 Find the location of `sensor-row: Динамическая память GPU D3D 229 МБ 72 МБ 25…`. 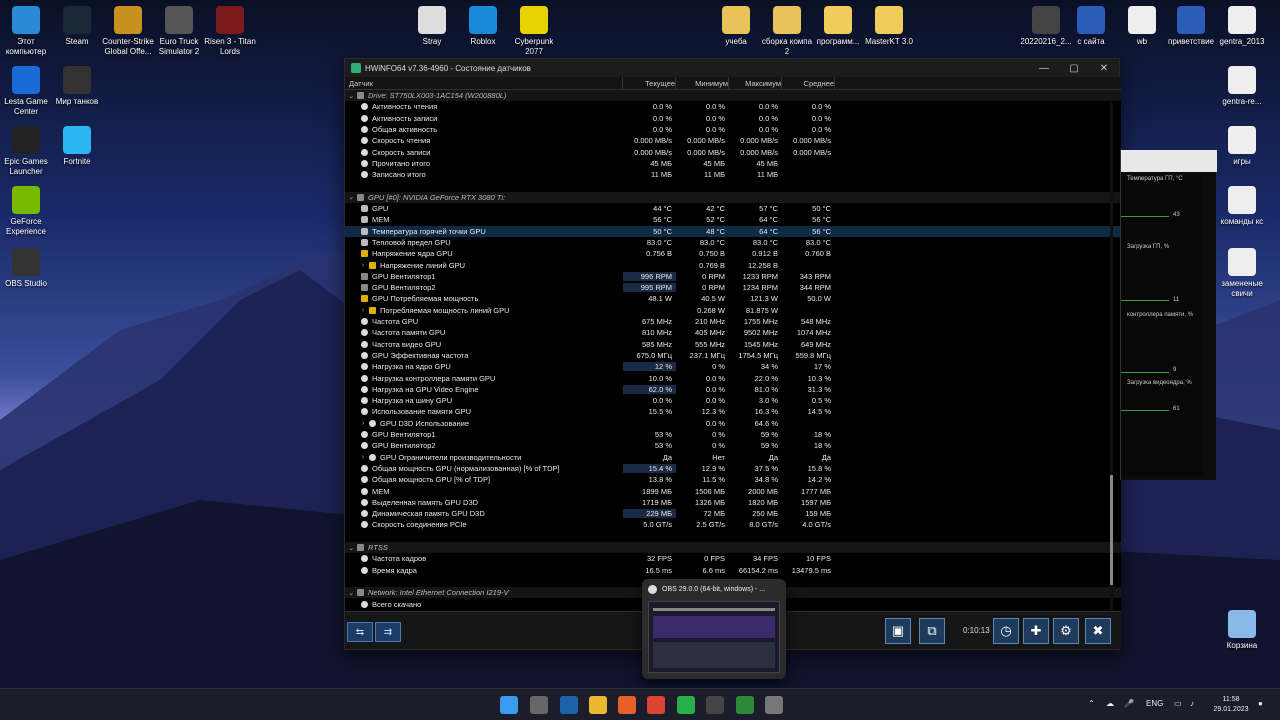

sensor-row: Динамическая память GPU D3D 229 МБ 72 МБ 25… is located at coordinates (733, 513).